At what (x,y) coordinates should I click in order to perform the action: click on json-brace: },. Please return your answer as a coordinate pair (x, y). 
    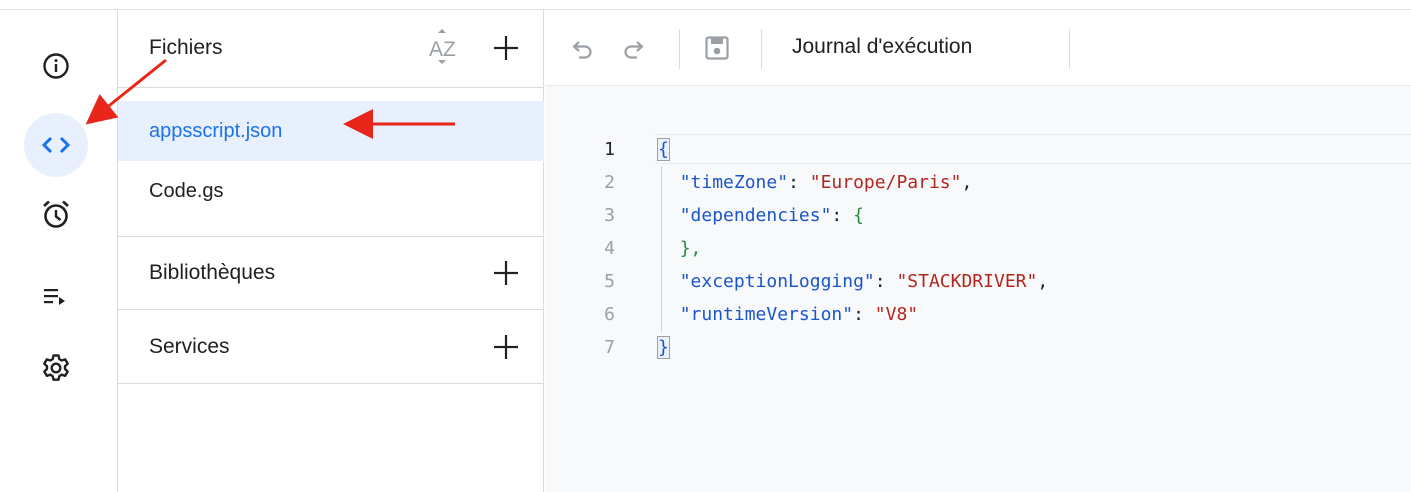
    Looking at the image, I should click on (690, 248).